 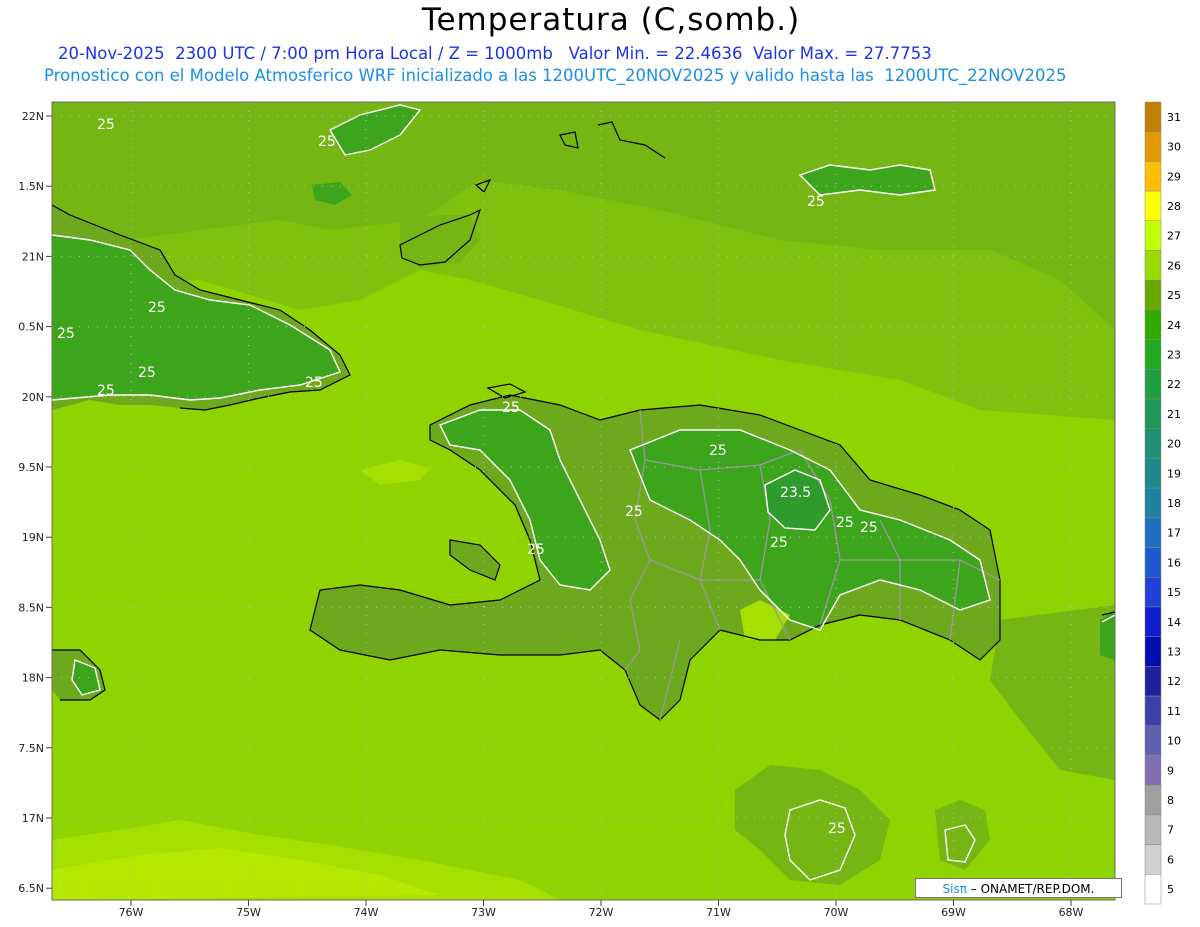 I want to click on lat-tick-label: 20N, so click(x=33, y=397).